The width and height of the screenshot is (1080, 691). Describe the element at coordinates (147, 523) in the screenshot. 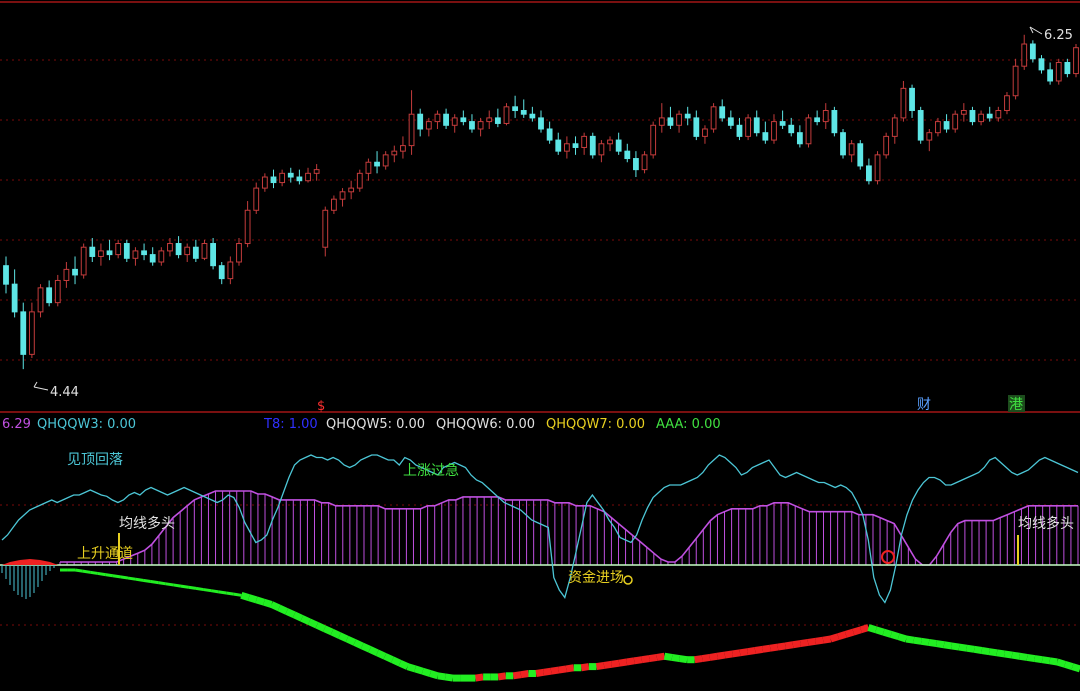

I see `annotation-ma-bull-left: 均线多头` at that location.